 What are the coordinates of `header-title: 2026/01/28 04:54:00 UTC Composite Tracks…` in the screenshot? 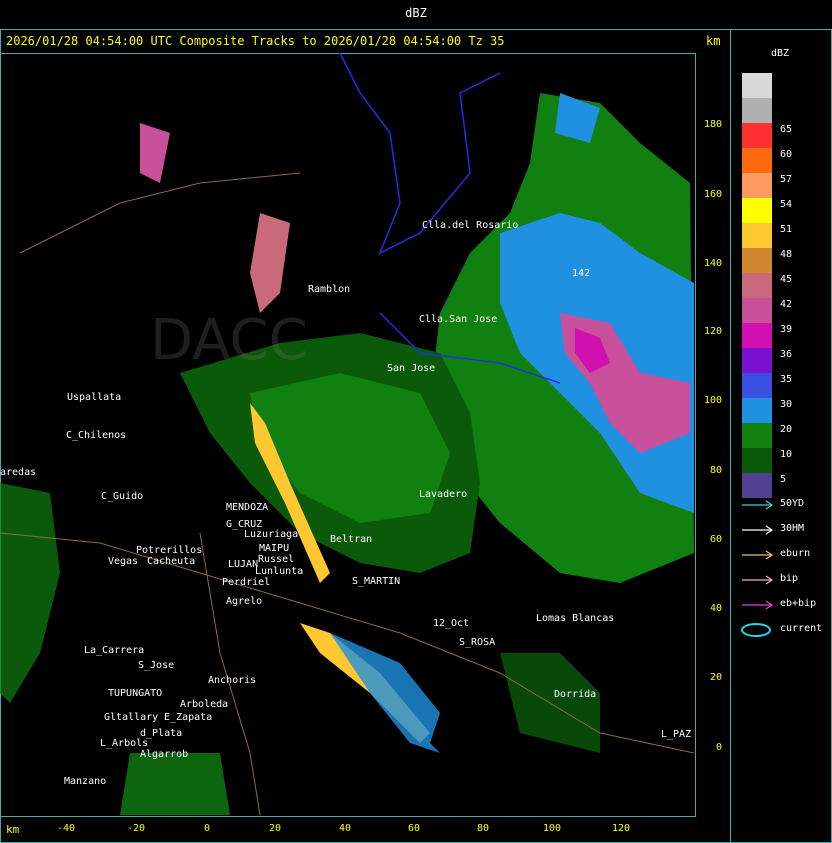 It's located at (255, 41).